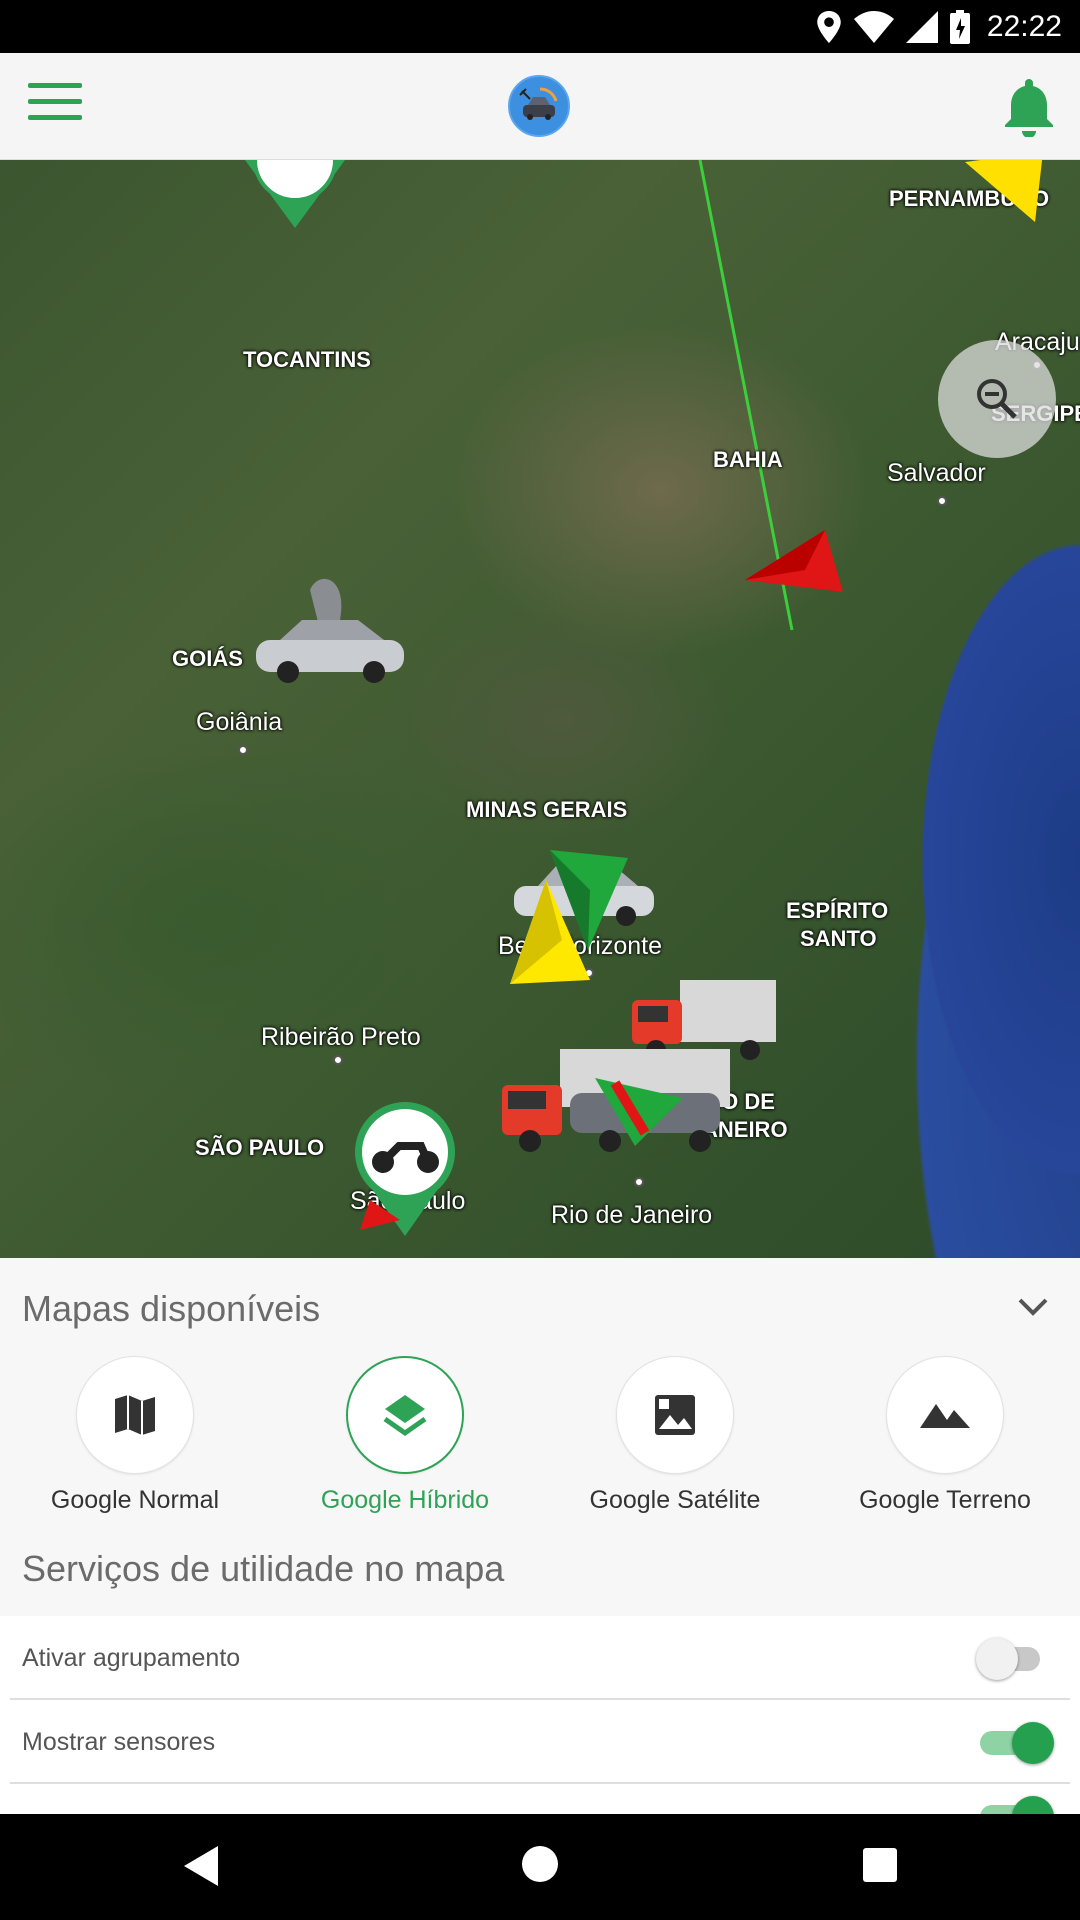 This screenshot has height=1920, width=1080. I want to click on zoom-out-icon, so click(997, 399).